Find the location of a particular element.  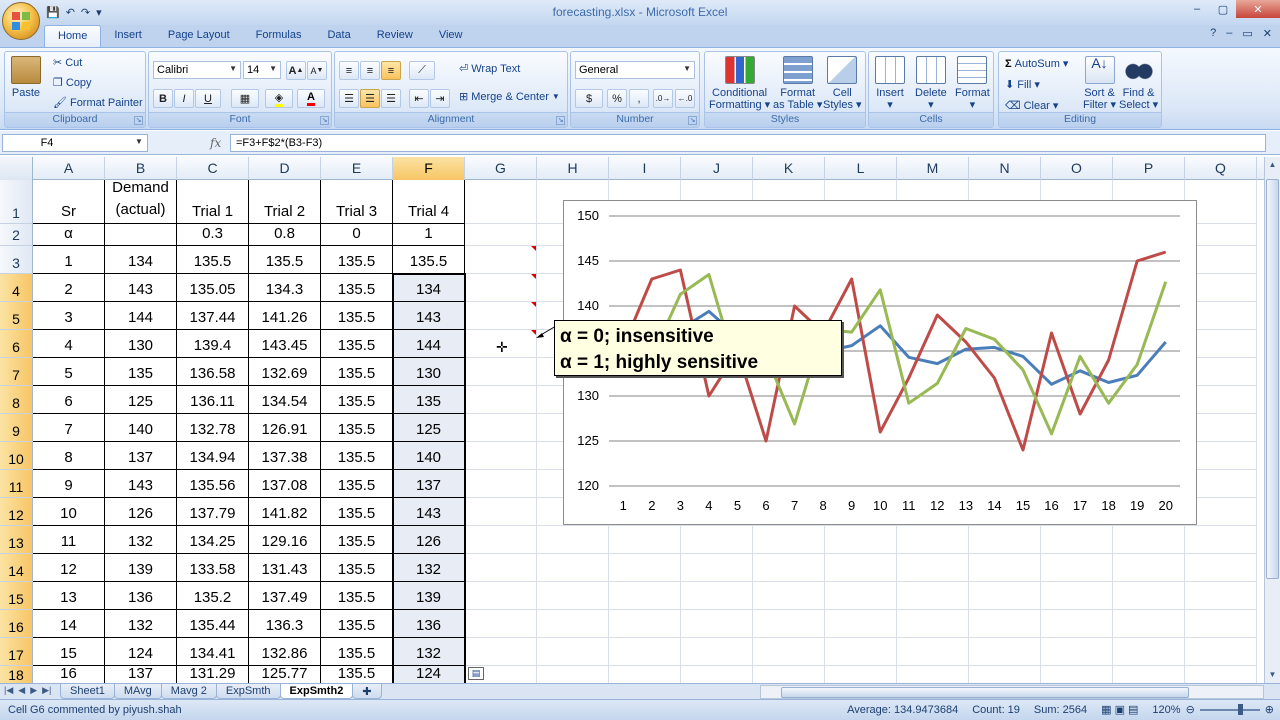

column-header-l: L is located at coordinates (861, 168).